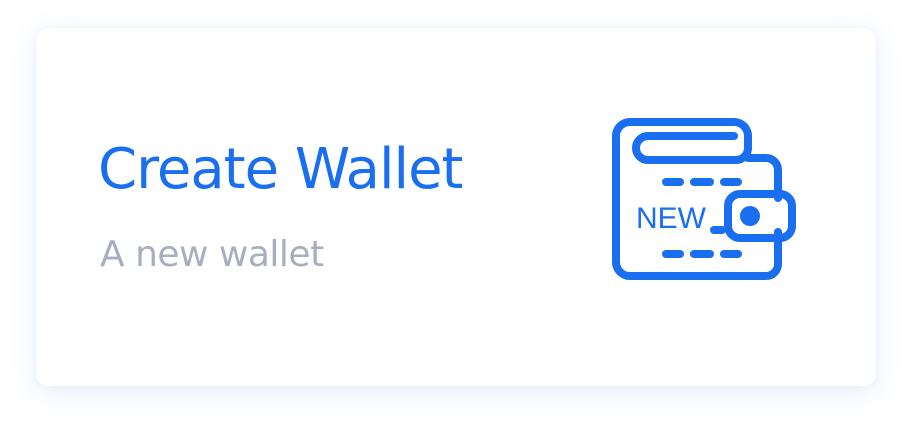 This screenshot has width=912, height=432. What do you see at coordinates (704, 199) in the screenshot?
I see `wallet-new-icon: NEW` at bounding box center [704, 199].